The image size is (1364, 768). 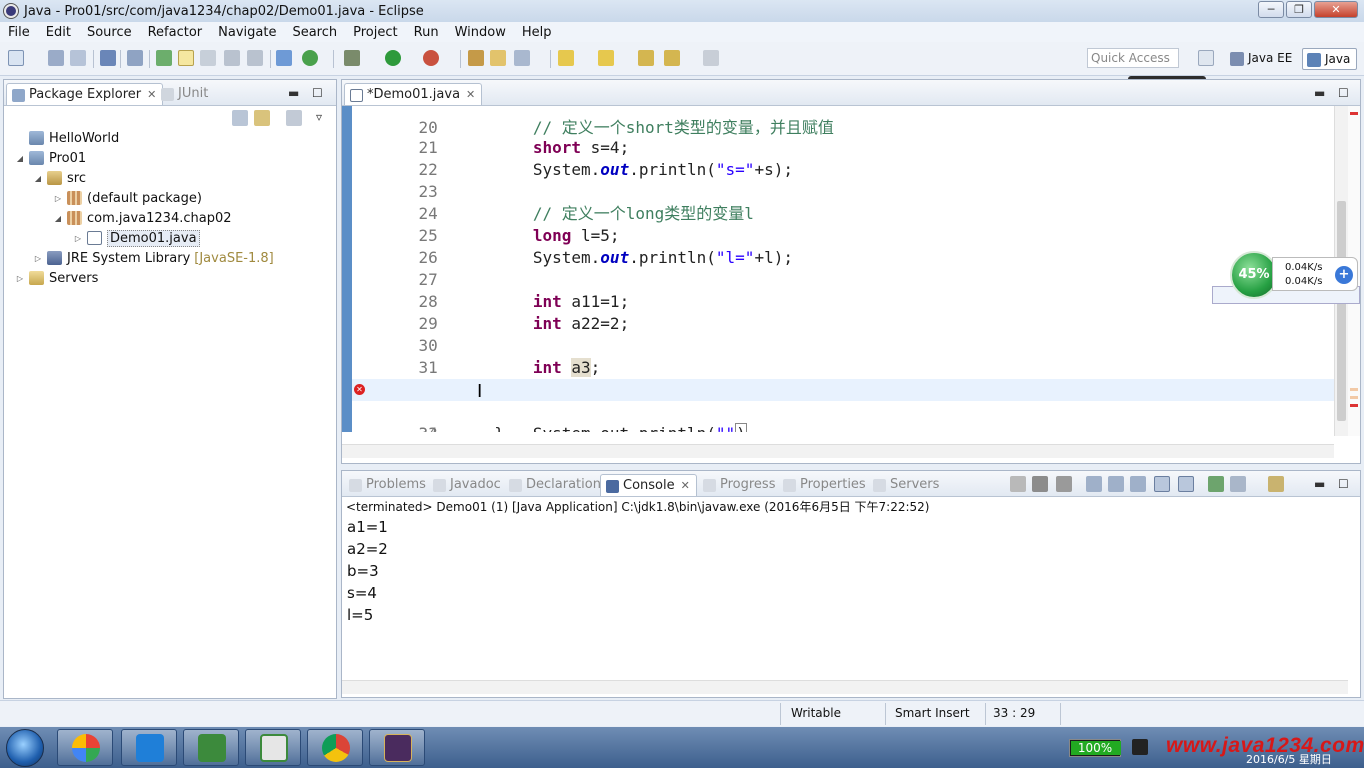 What do you see at coordinates (648, 485) in the screenshot?
I see `tab-console: Console ✕` at bounding box center [648, 485].